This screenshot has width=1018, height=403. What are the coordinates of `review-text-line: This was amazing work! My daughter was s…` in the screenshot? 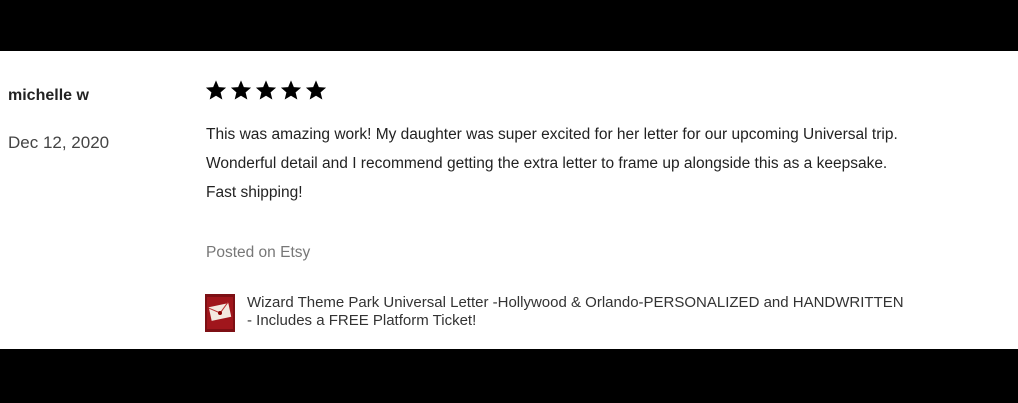 It's located at (552, 134).